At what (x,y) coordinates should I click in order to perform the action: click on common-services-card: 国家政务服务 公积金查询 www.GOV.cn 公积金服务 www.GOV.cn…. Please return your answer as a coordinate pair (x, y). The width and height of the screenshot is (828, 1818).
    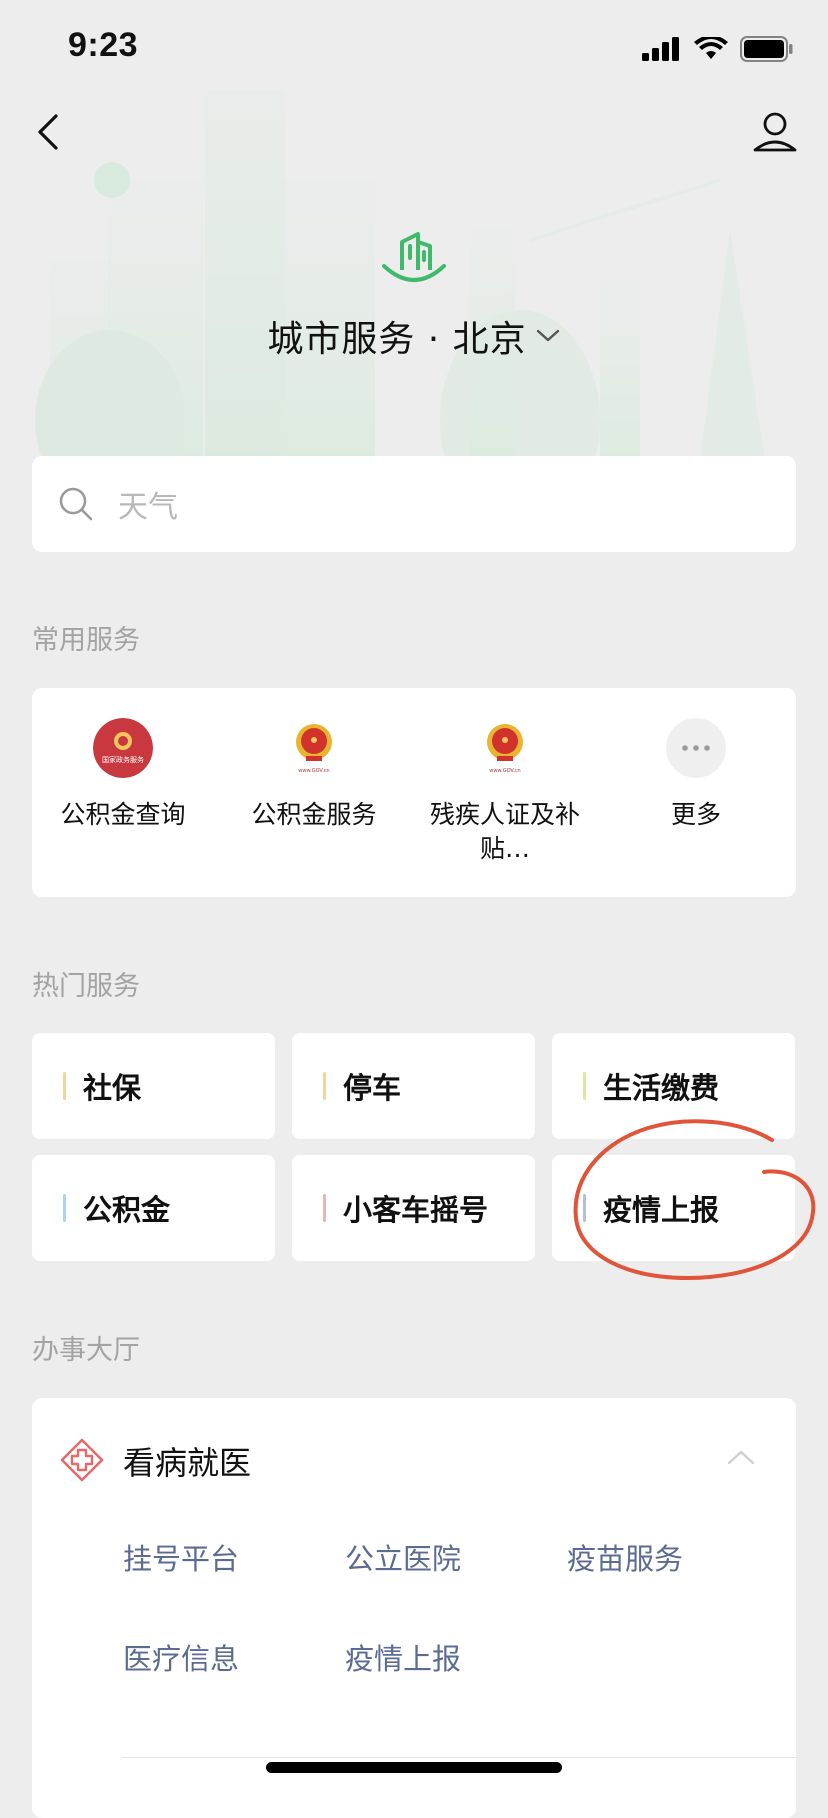
    Looking at the image, I should click on (414, 792).